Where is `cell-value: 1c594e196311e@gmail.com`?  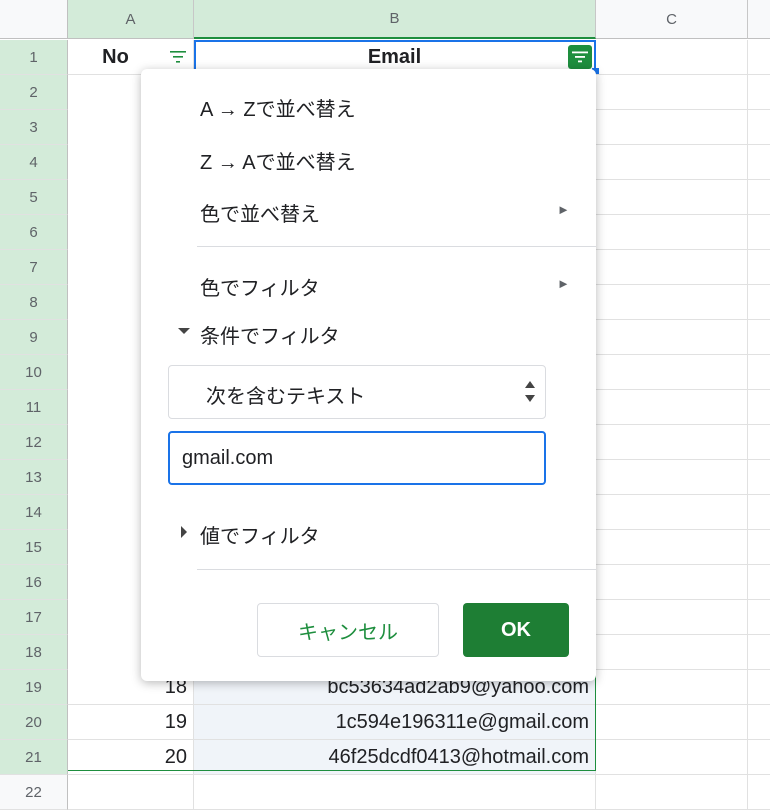
cell-value: 1c594e196311e@gmail.com is located at coordinates (462, 721).